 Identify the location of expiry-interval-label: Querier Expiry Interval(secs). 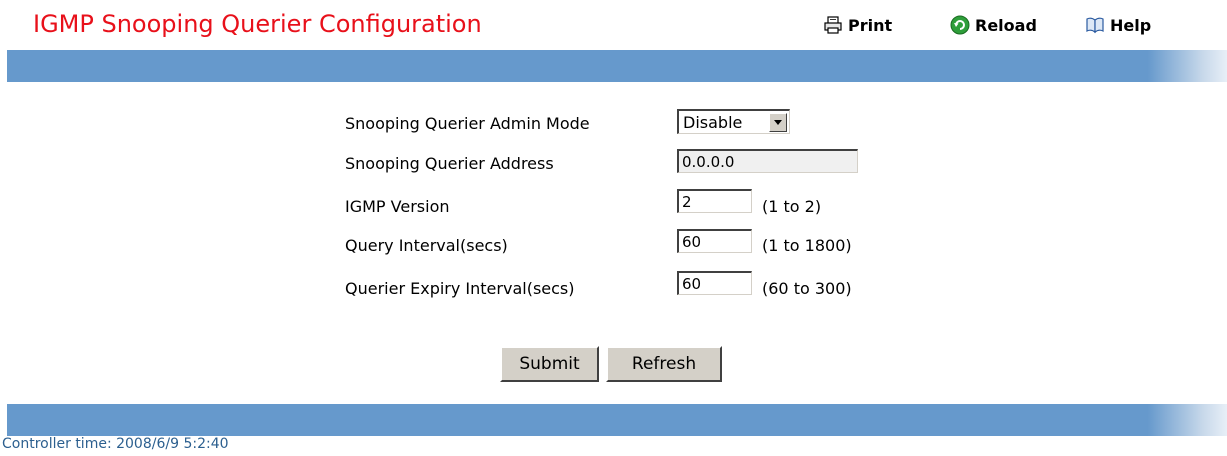
(460, 288).